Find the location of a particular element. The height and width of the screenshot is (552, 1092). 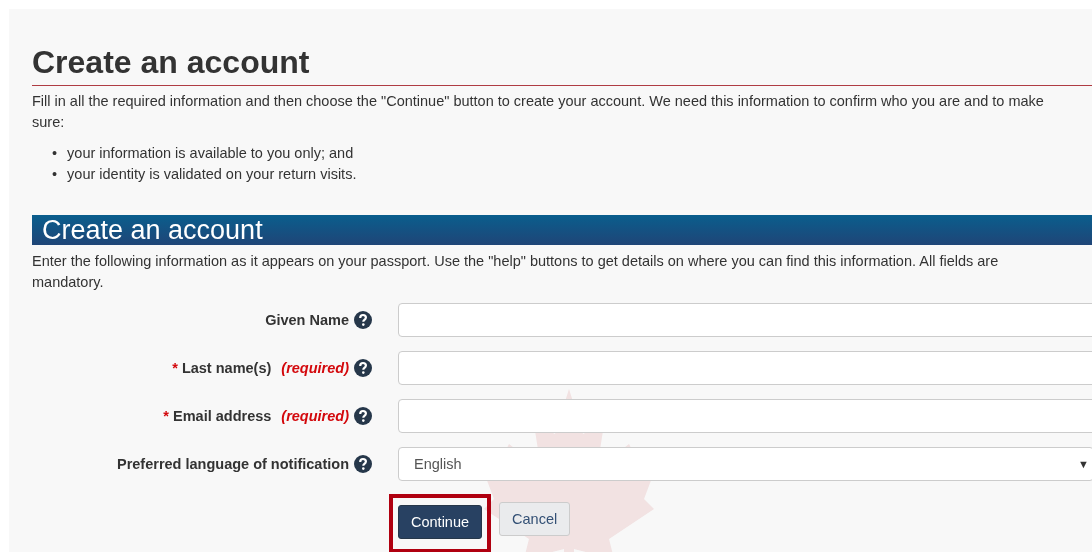

page-title: Create an account is located at coordinates (562, 64).